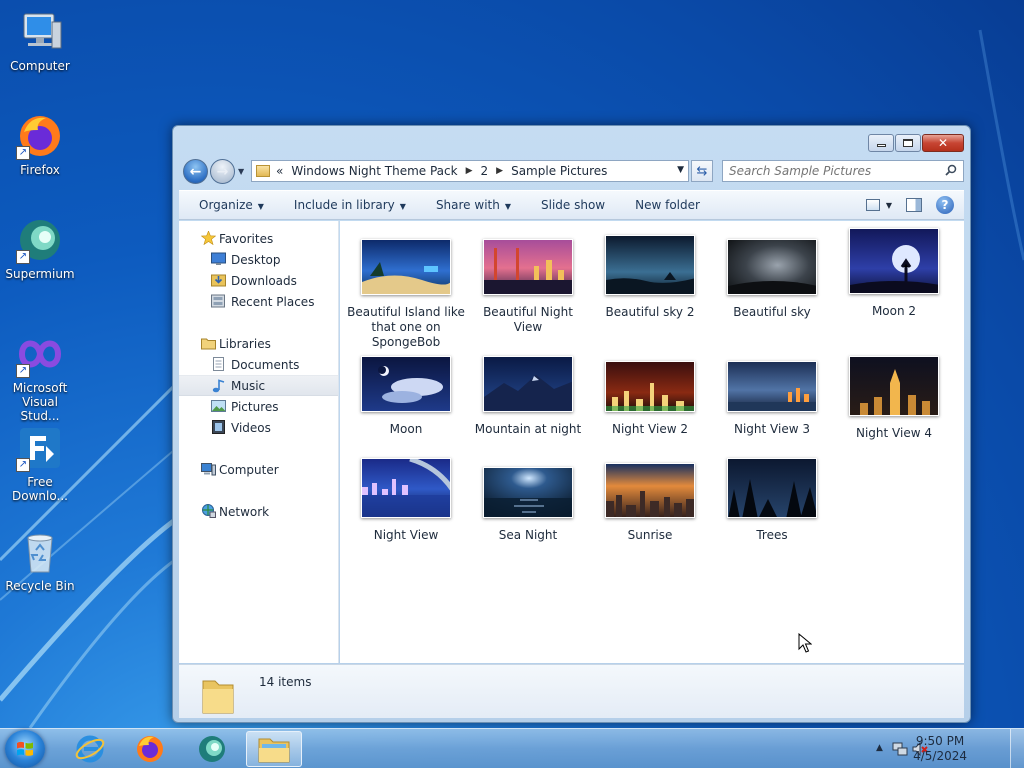  Describe the element at coordinates (650, 277) in the screenshot. I see `file-item: Beautiful sky 2` at that location.